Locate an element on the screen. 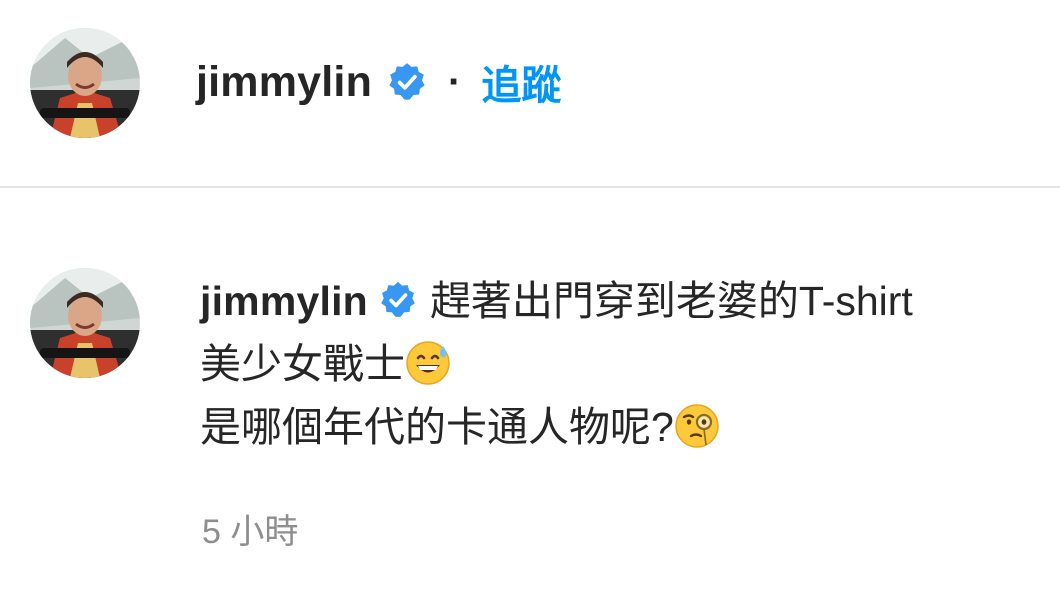 The image size is (1060, 596). comment-line-1: jimmylin 趕著出門穿到老婆的T-shirt is located at coordinates (625, 301).